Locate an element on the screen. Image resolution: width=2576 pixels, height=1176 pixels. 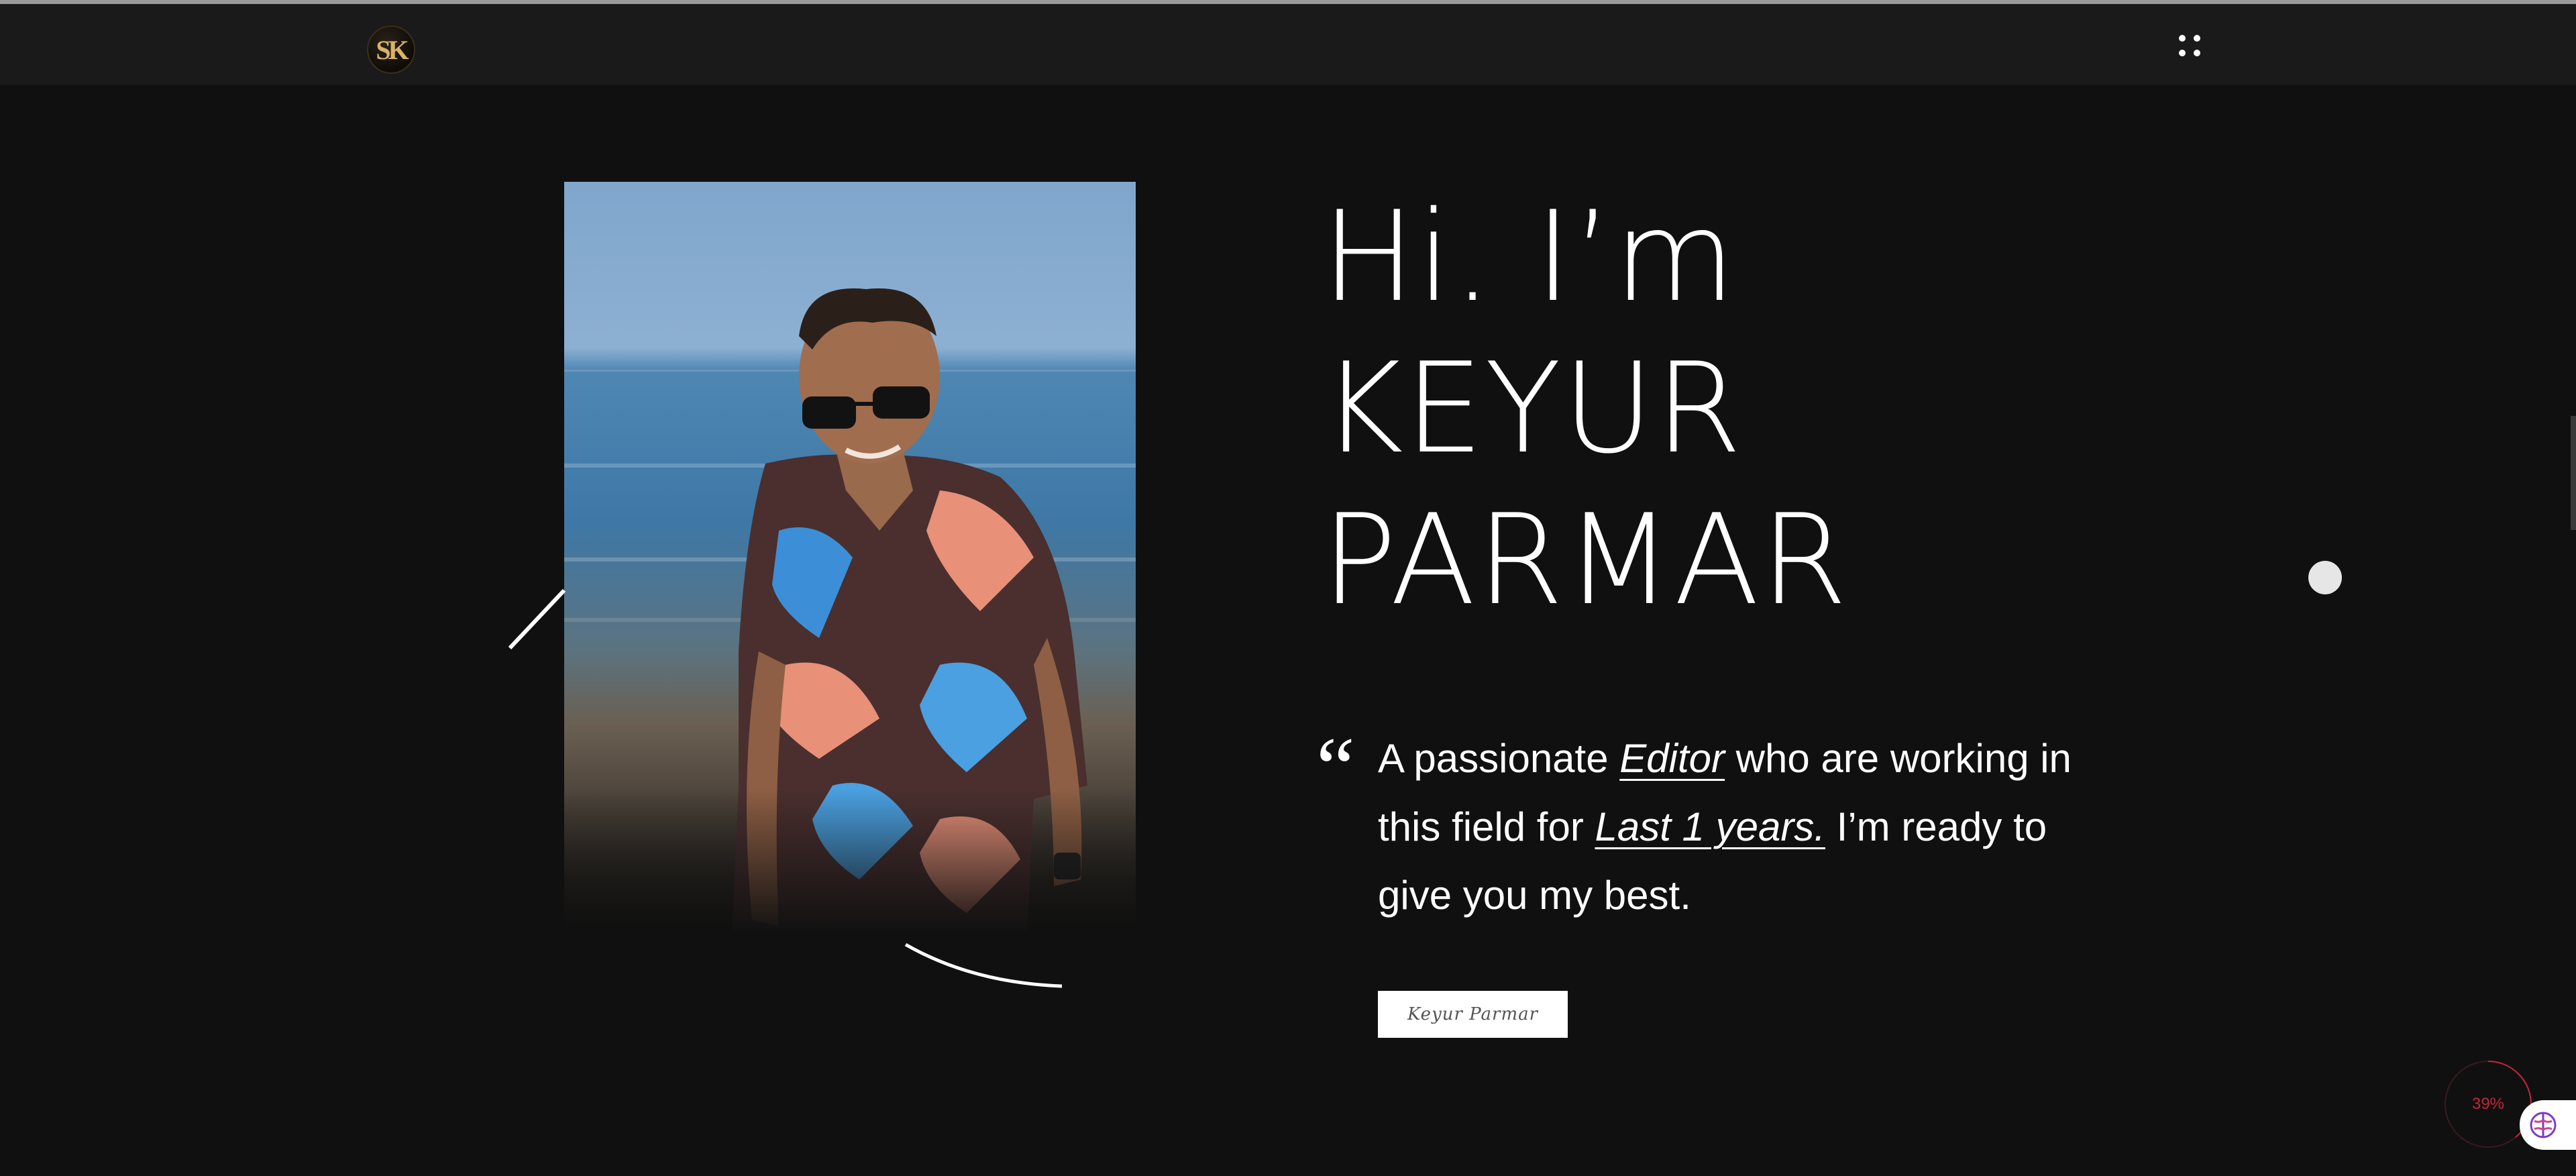
cursor-dot is located at coordinates (2325, 577).